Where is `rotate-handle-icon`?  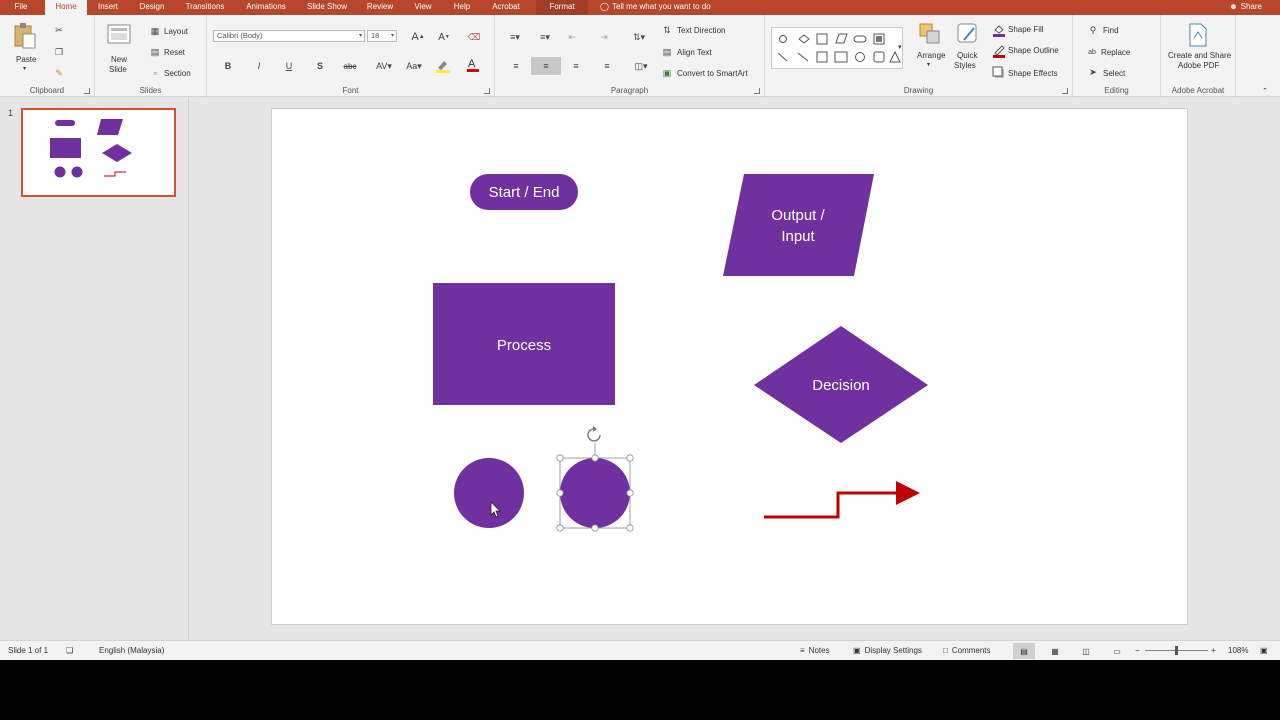 rotate-handle-icon is located at coordinates (594, 434).